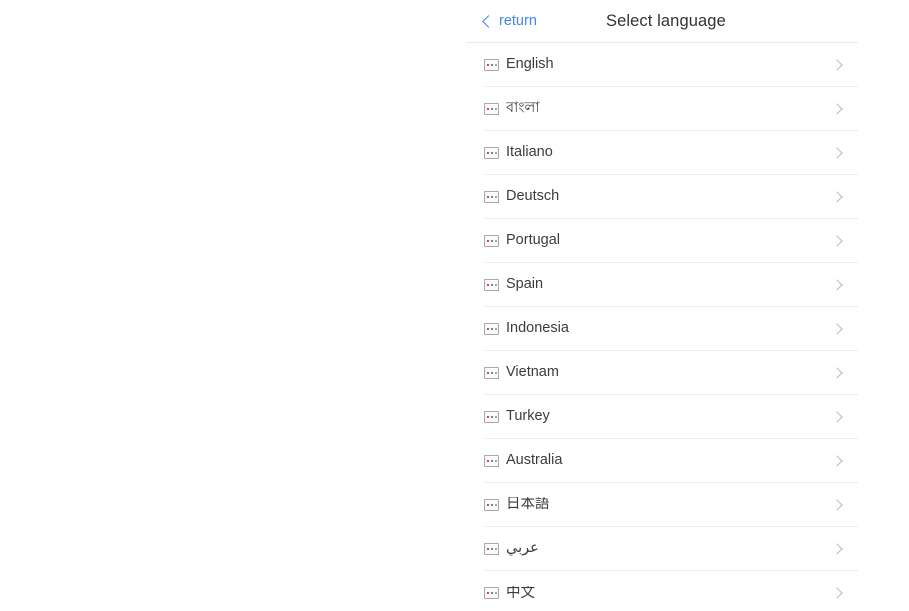 Image resolution: width=909 pixels, height=611 pixels. I want to click on language-row: 中文, so click(671, 591).